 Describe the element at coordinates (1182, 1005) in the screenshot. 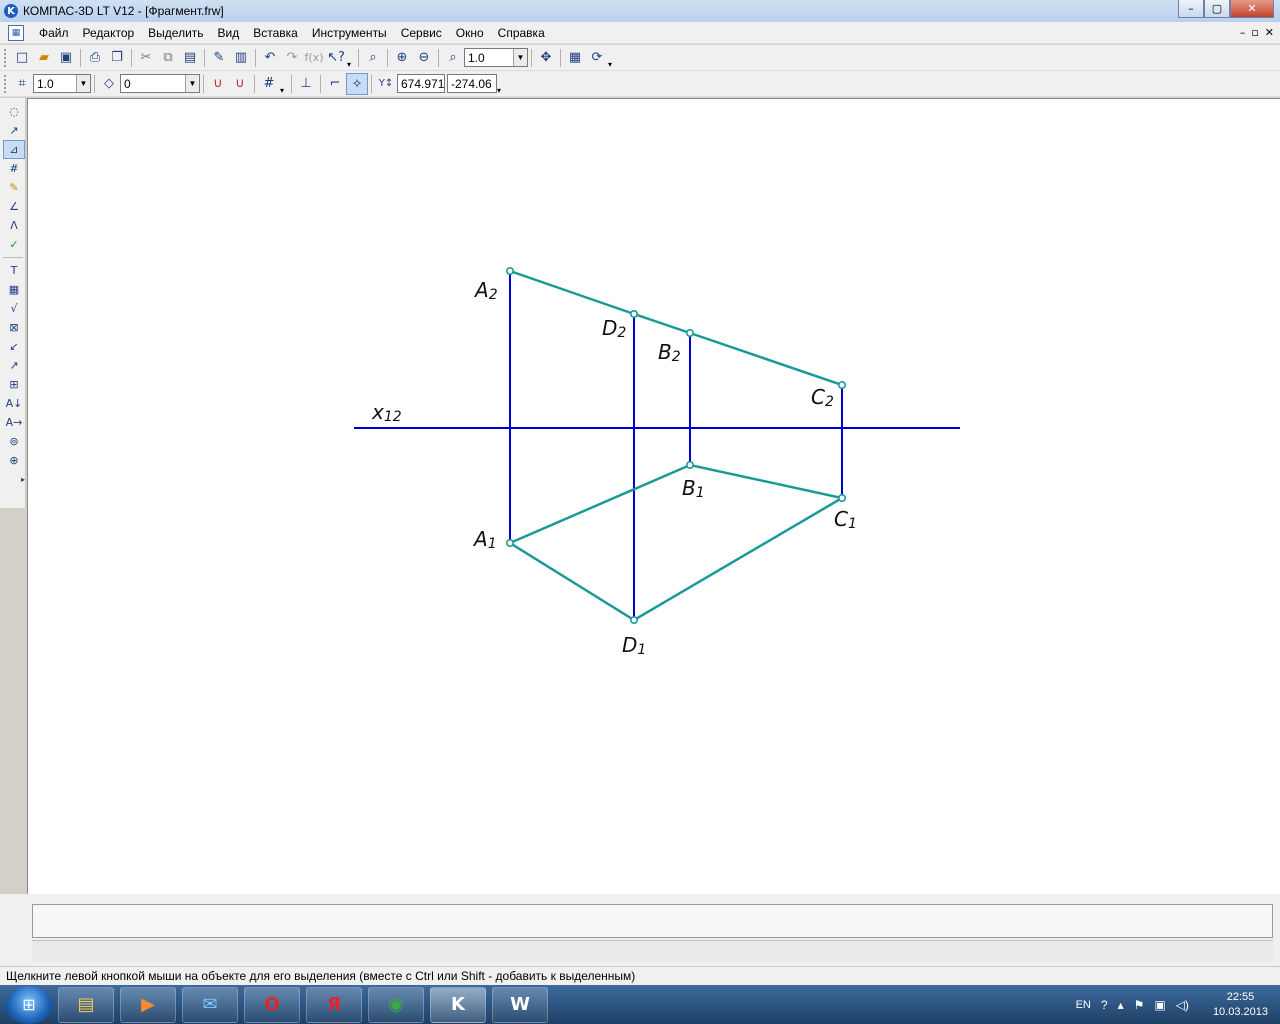

I see `volume-icon: ◁)` at that location.